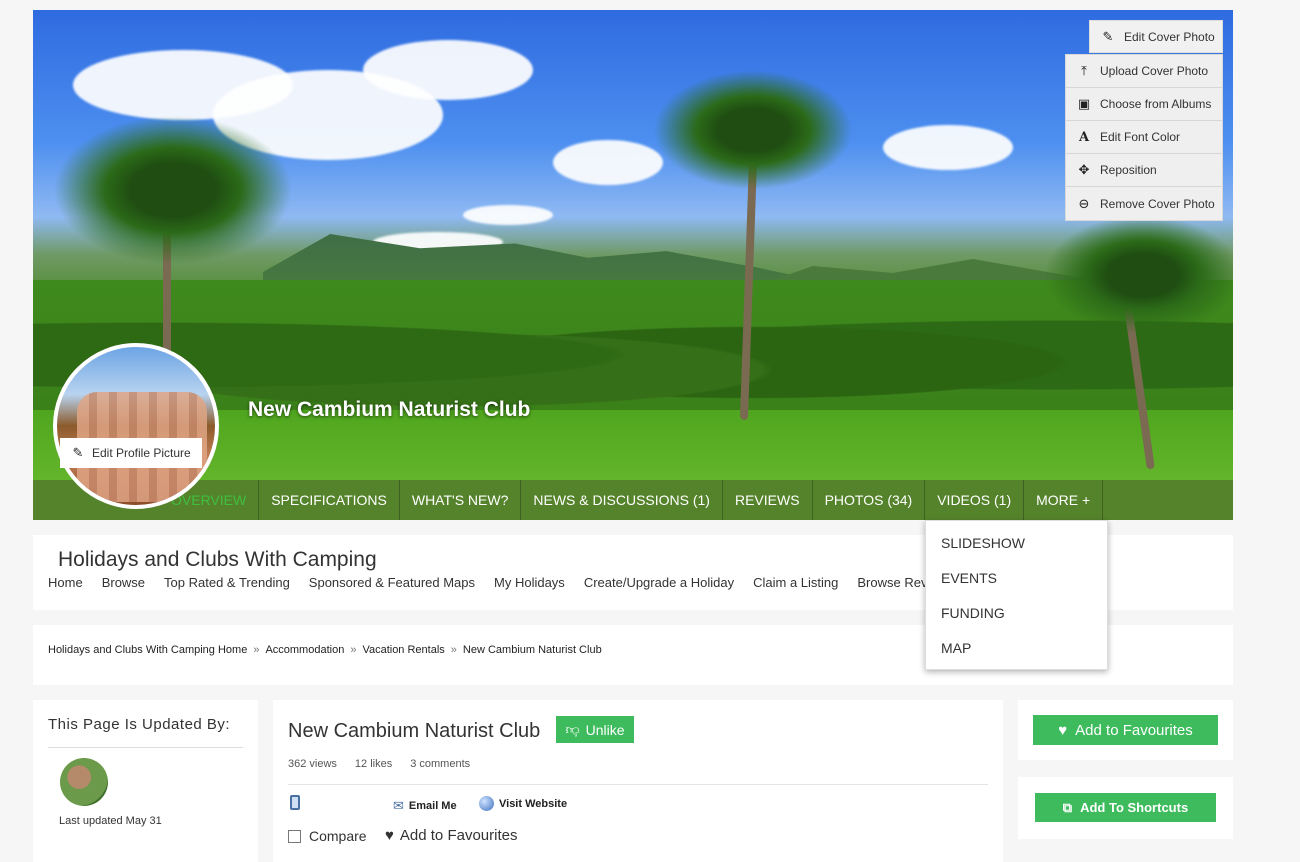 This screenshot has width=1300, height=862. I want to click on remove-cover-photo-item: ⊖ Remove Cover Photo, so click(1144, 203).